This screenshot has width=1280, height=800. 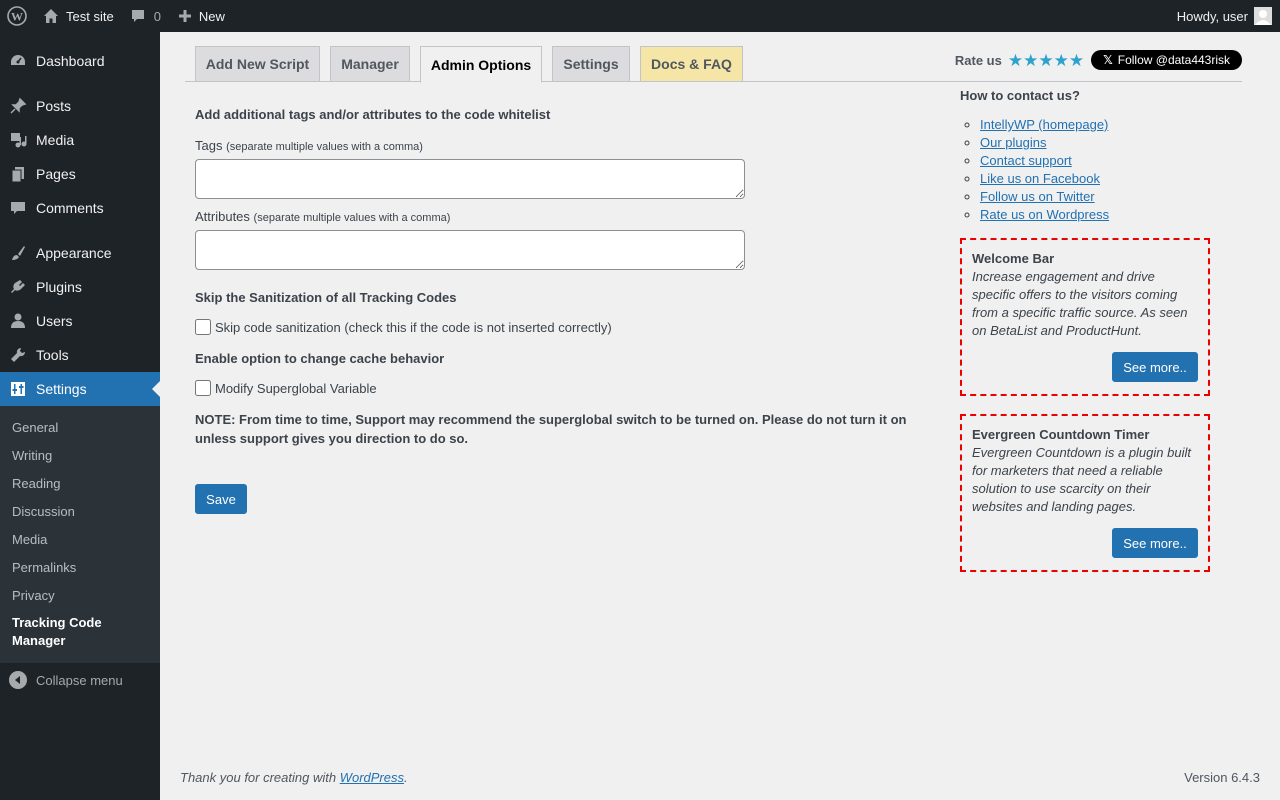 What do you see at coordinates (18, 321) in the screenshot?
I see `user-icon` at bounding box center [18, 321].